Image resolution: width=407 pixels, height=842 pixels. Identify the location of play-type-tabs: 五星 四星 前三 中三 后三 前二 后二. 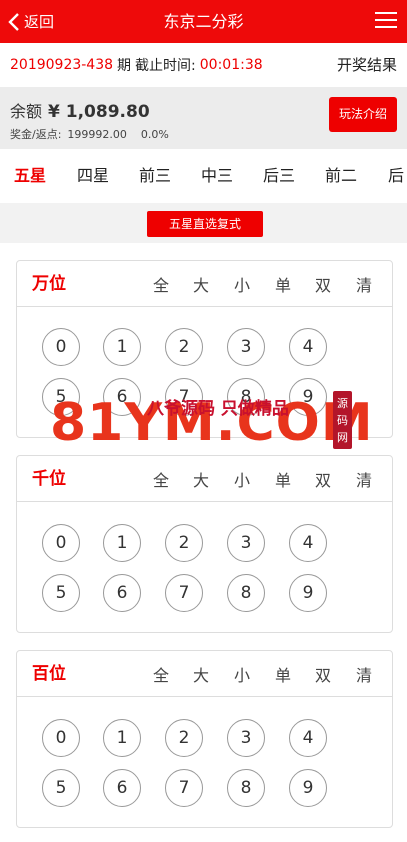
(203, 176).